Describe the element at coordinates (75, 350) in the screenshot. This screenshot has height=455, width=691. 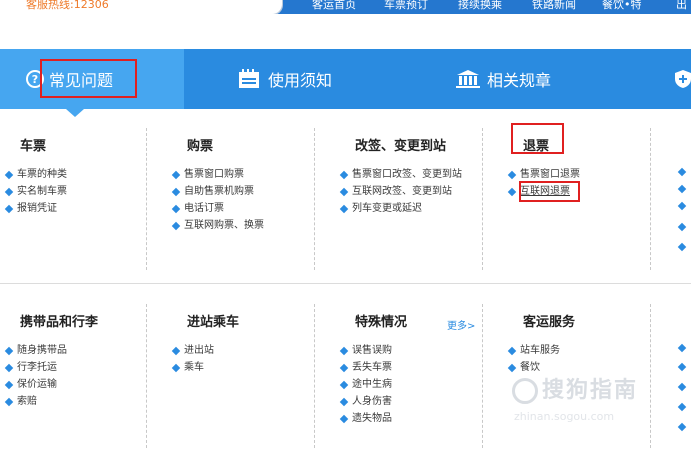
I see `list-item: 随身携带品` at that location.